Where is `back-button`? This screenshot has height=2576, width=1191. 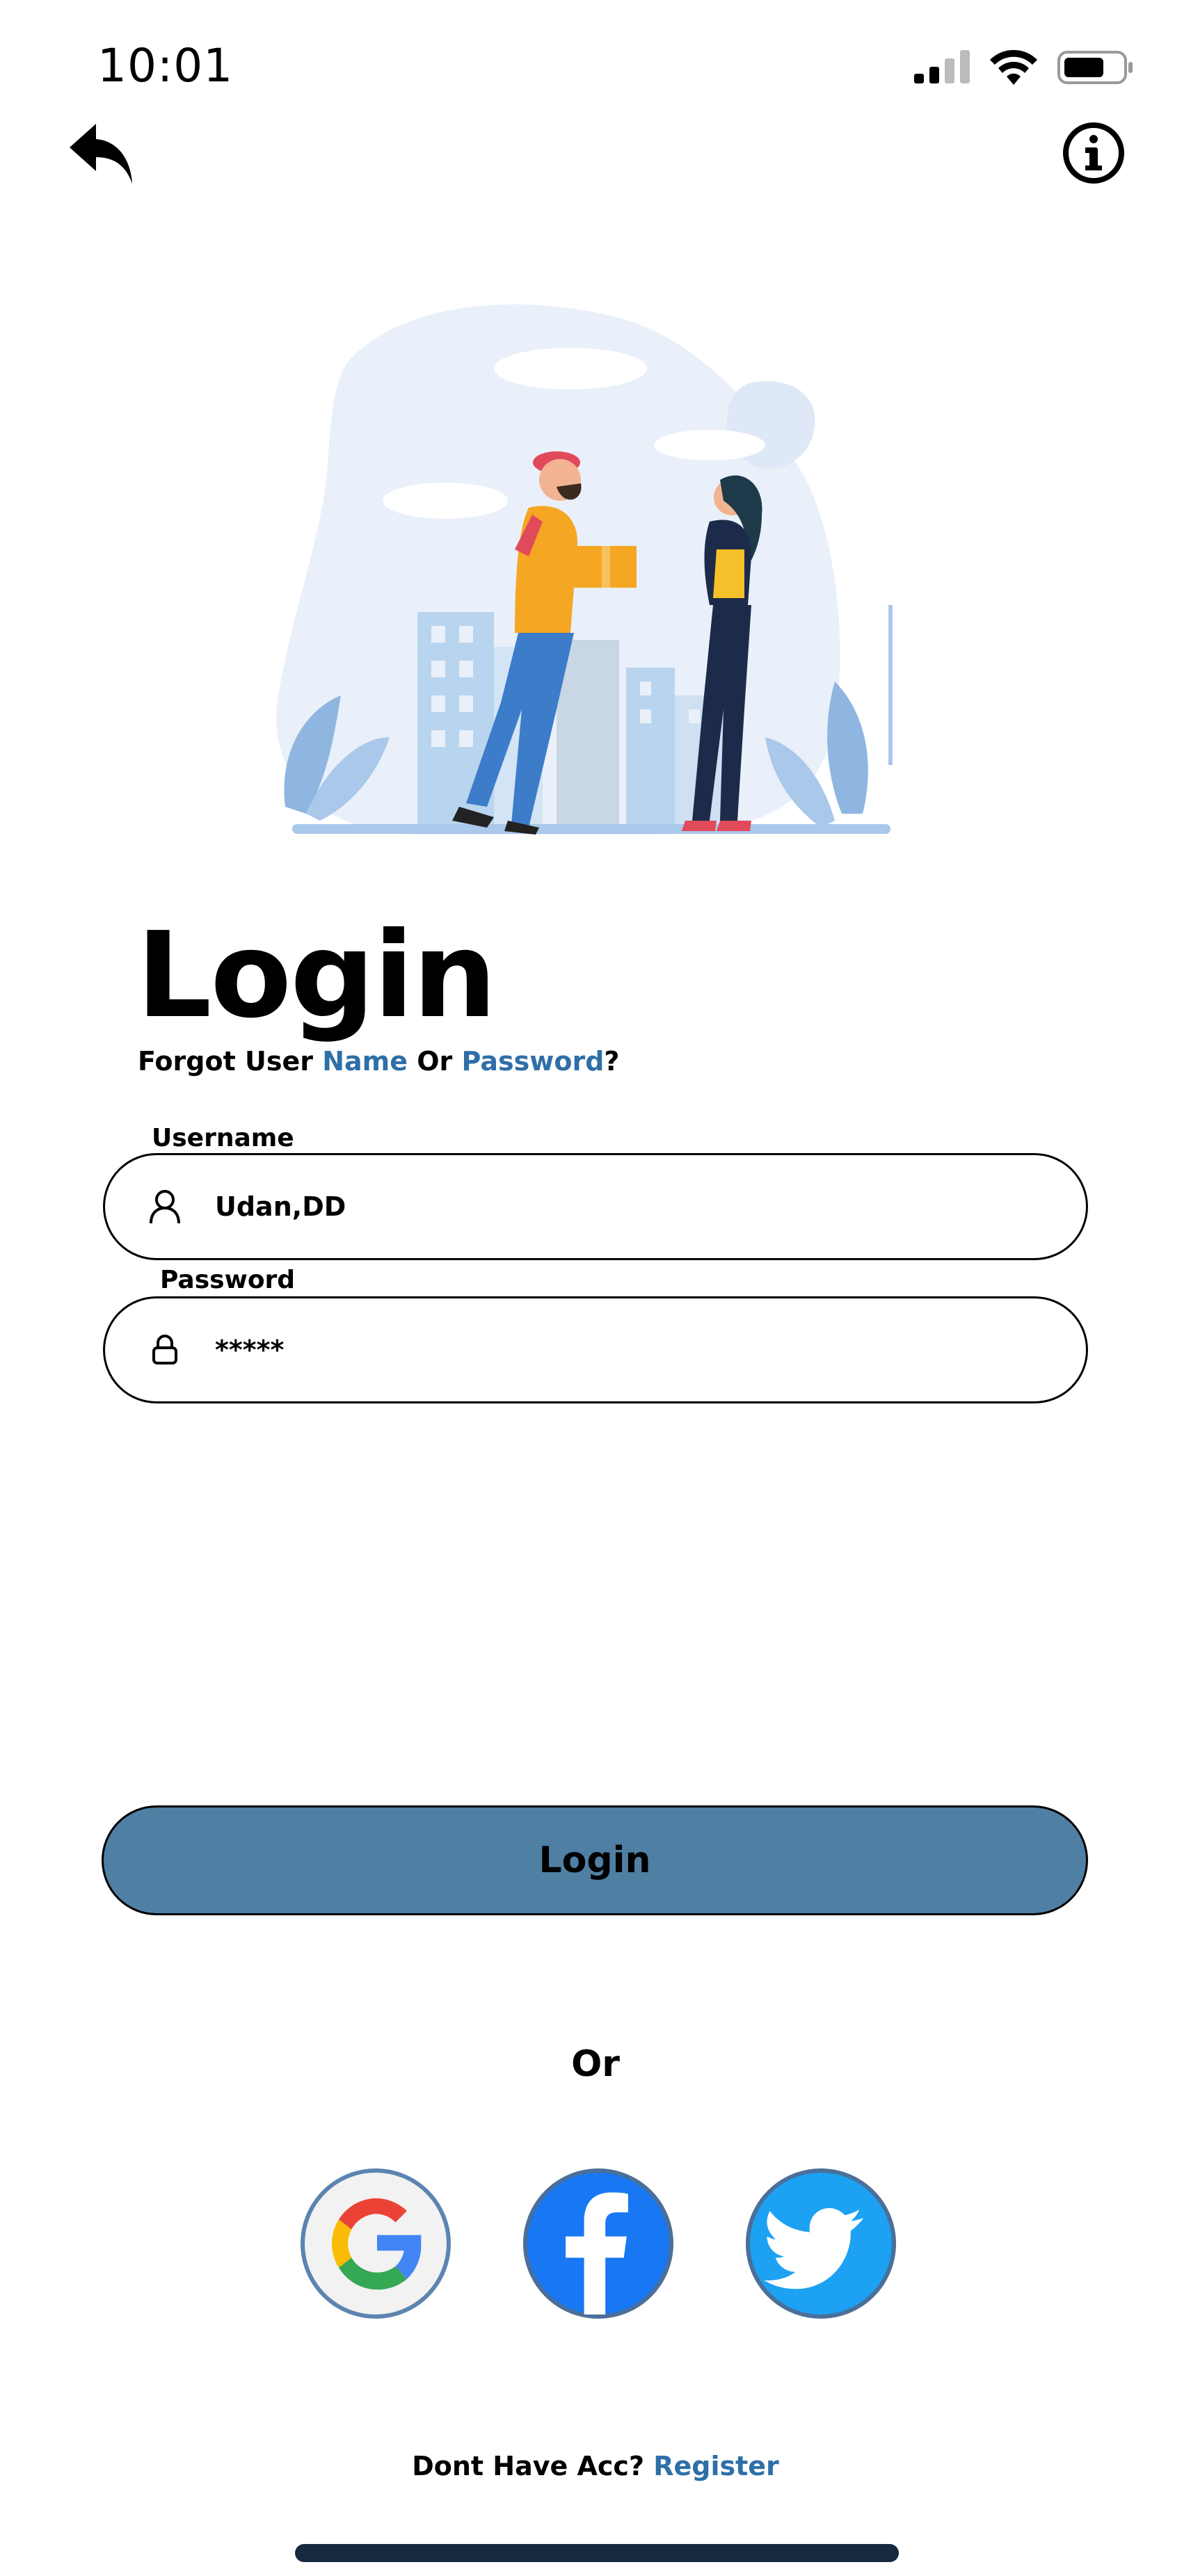
back-button is located at coordinates (102, 153).